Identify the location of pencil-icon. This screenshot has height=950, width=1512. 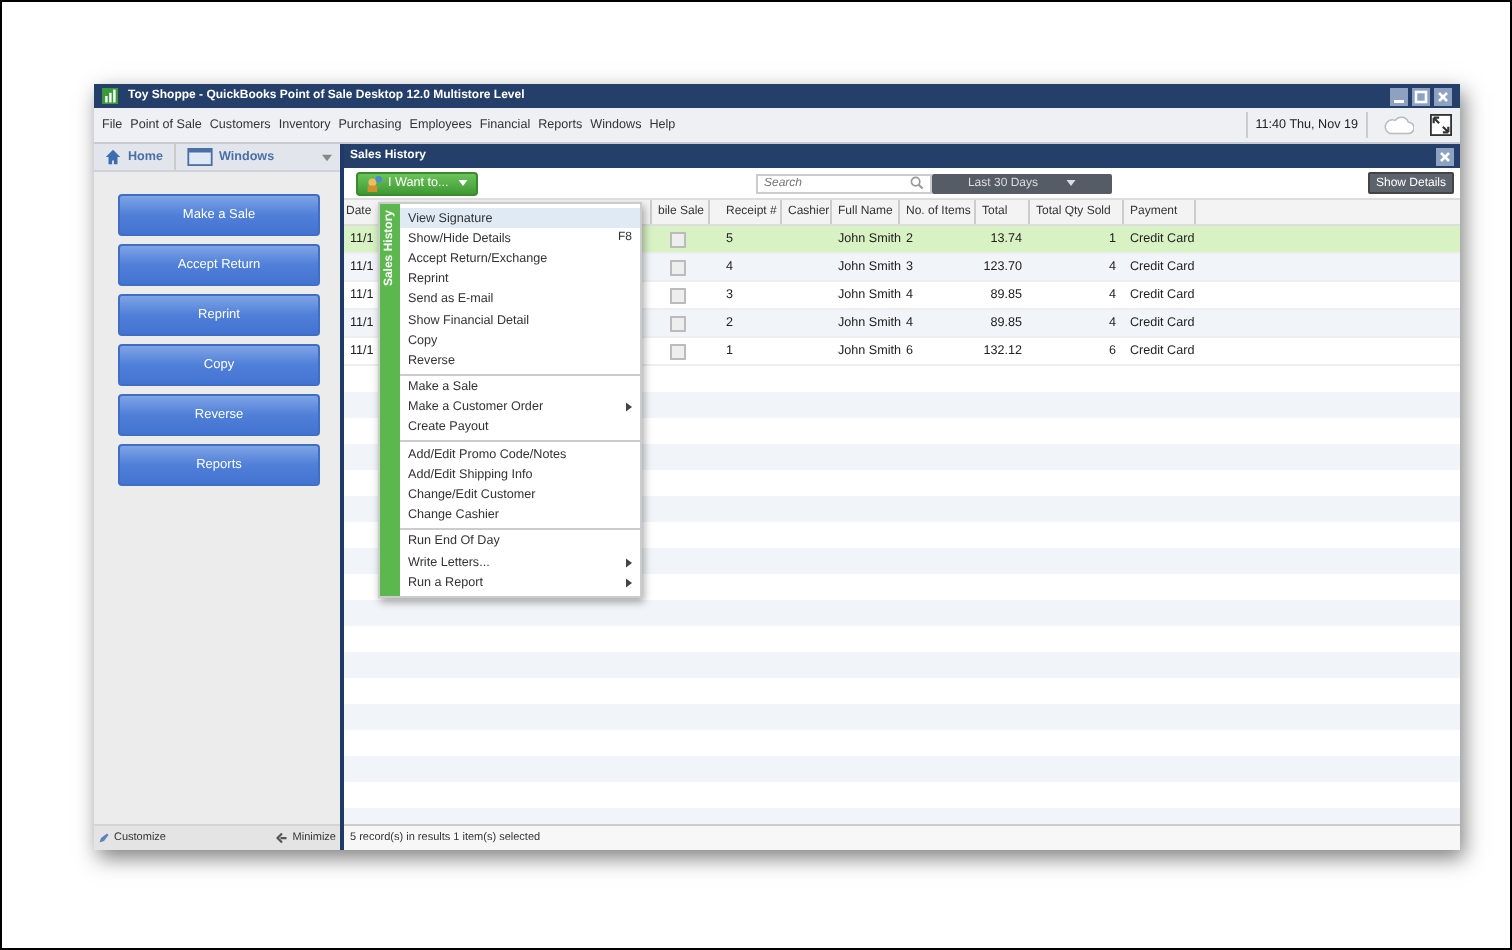
(104, 838).